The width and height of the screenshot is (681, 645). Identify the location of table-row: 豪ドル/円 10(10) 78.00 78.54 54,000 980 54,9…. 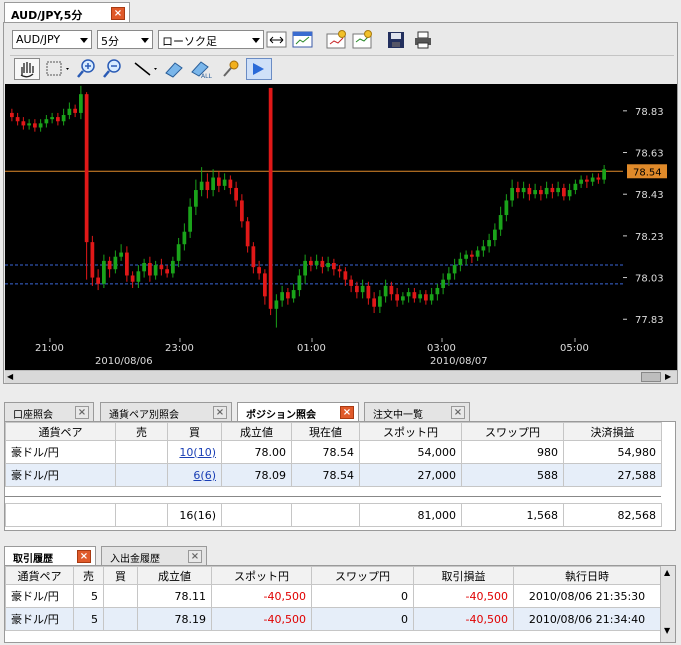
(333, 452).